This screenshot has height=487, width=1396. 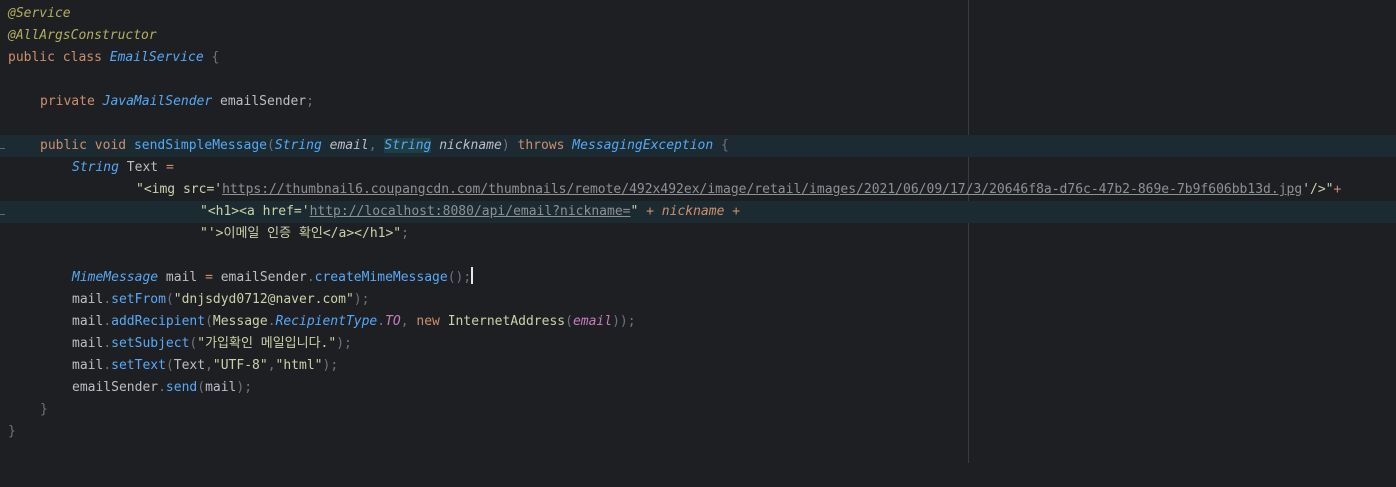 I want to click on code-line-2: @AllArgsConstructor, so click(x=698, y=36).